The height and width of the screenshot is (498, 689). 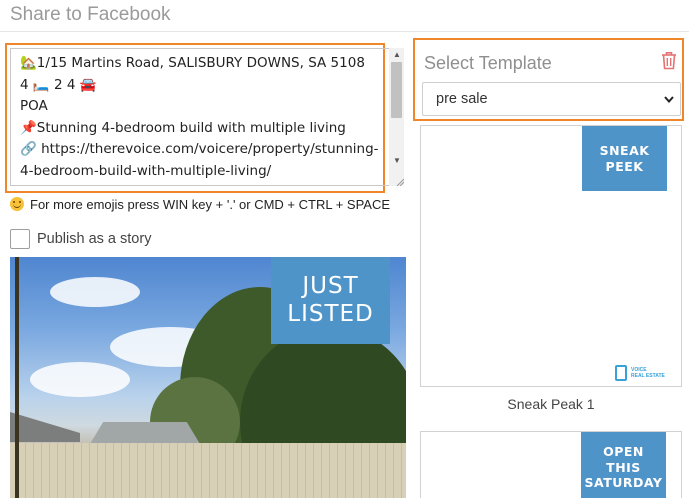 What do you see at coordinates (17, 377) in the screenshot?
I see `pole` at bounding box center [17, 377].